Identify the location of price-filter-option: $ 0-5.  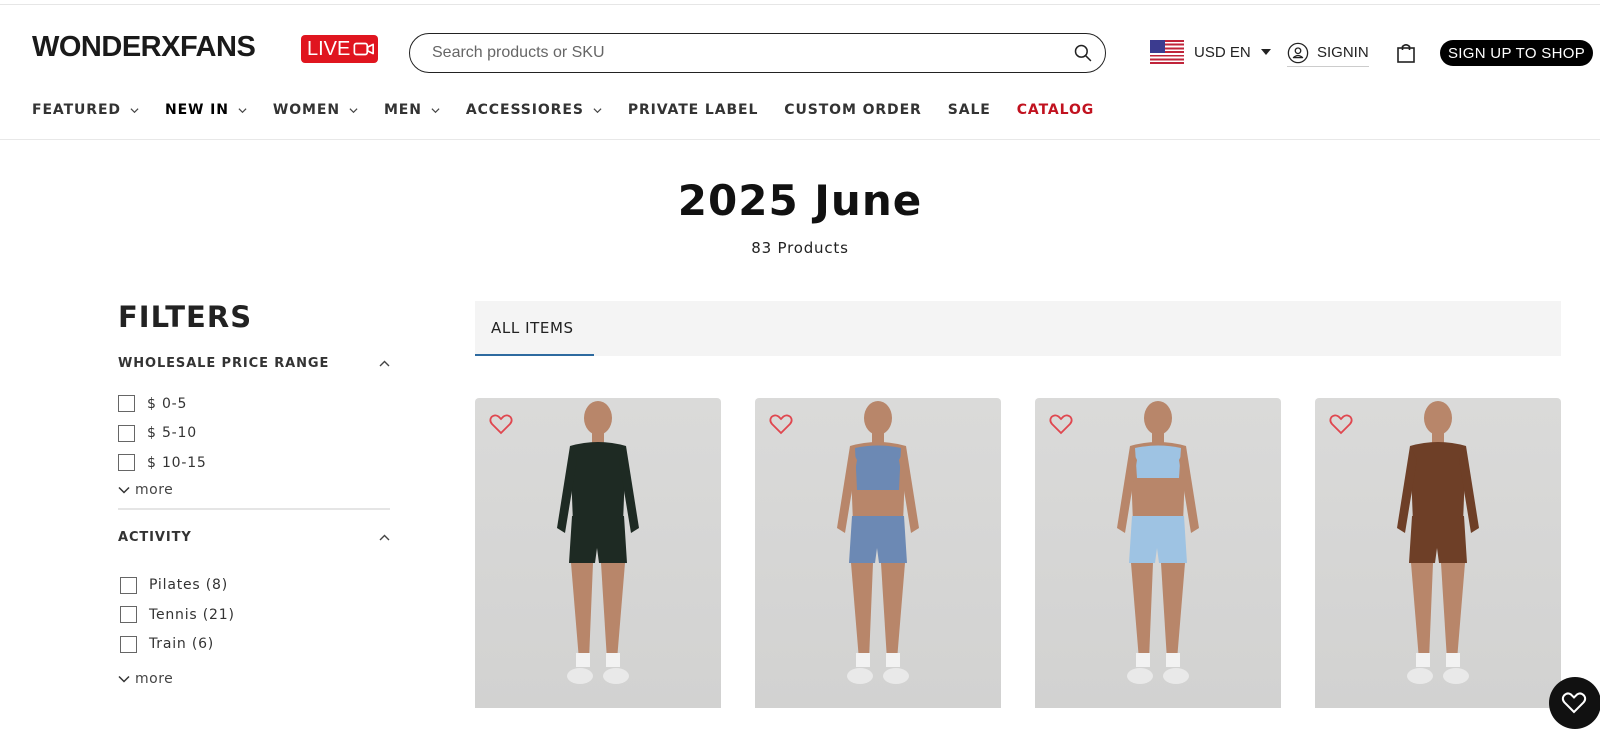
(254, 404).